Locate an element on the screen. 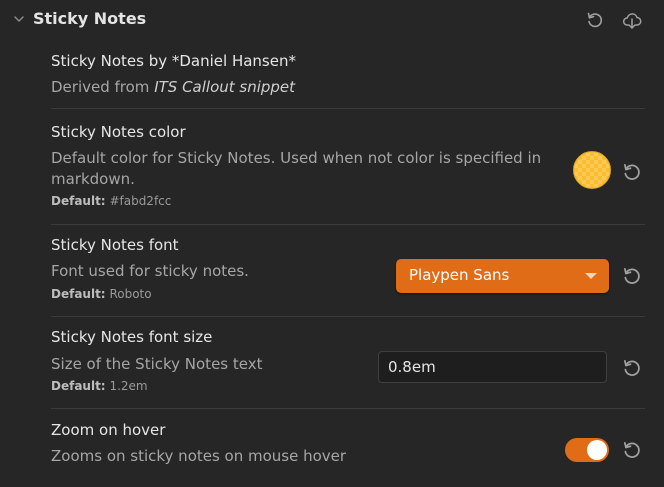 This screenshot has width=664, height=487. setting-name: Zoom on hover is located at coordinates (108, 430).